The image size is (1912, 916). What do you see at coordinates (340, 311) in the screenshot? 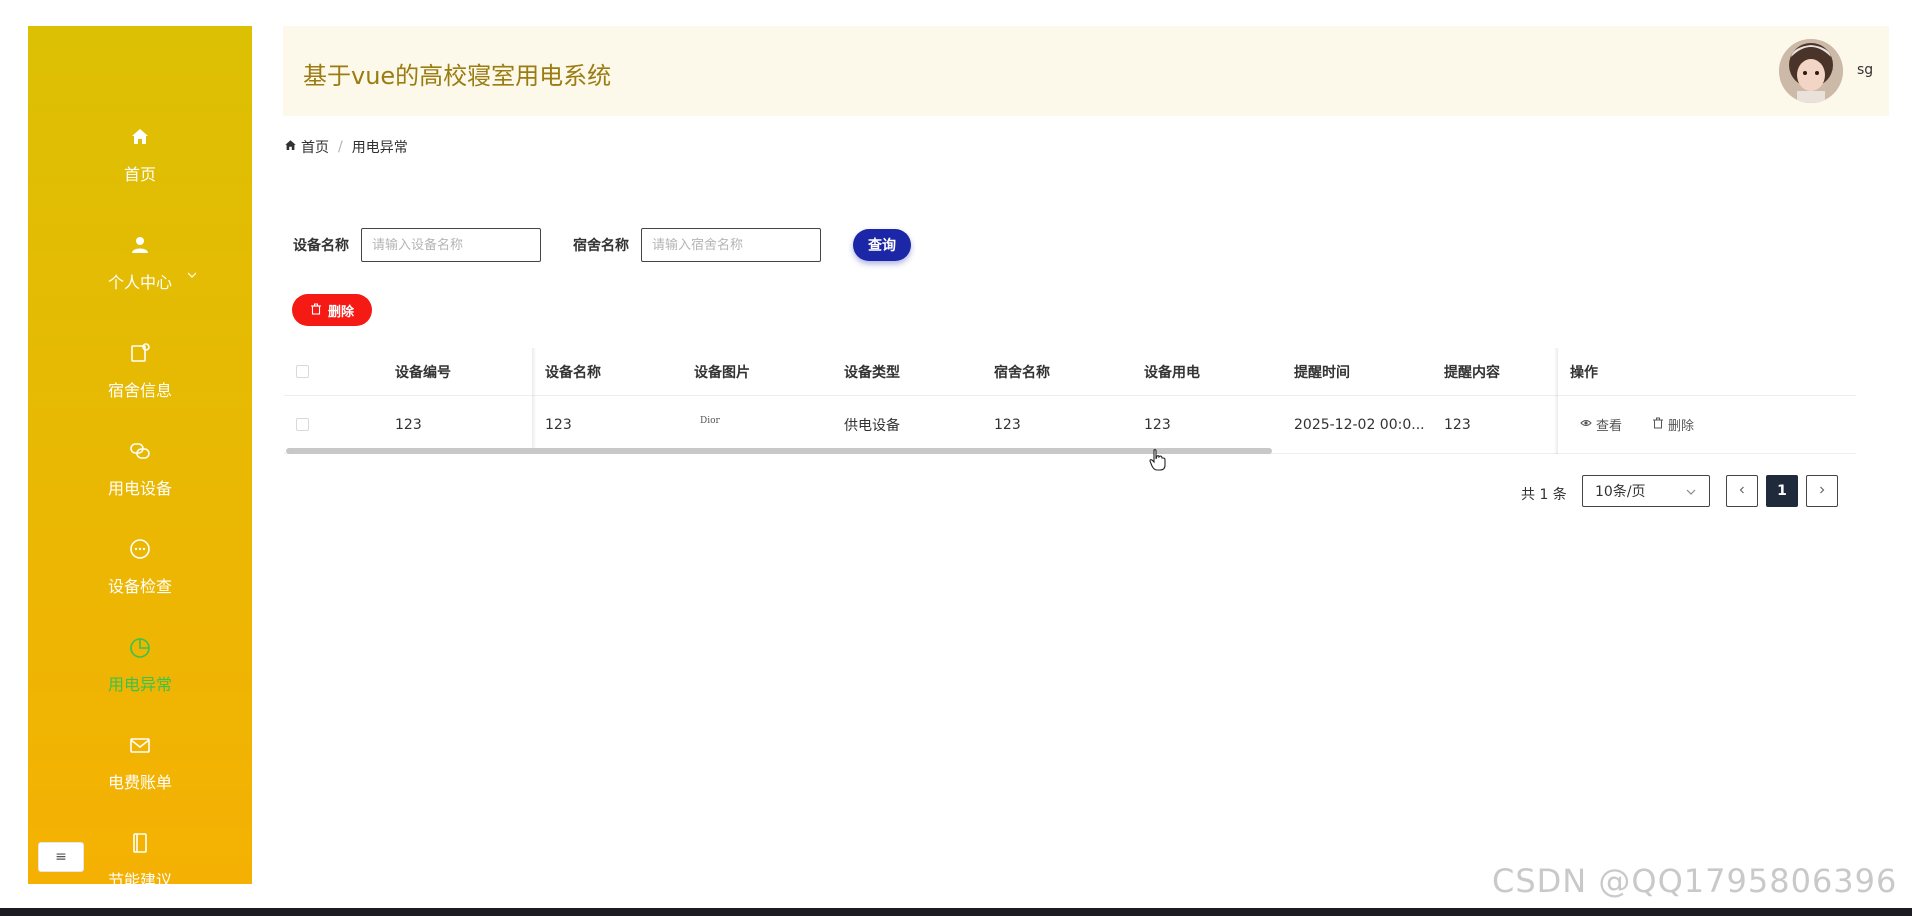
I see `batch-delete-label: 删除` at bounding box center [340, 311].